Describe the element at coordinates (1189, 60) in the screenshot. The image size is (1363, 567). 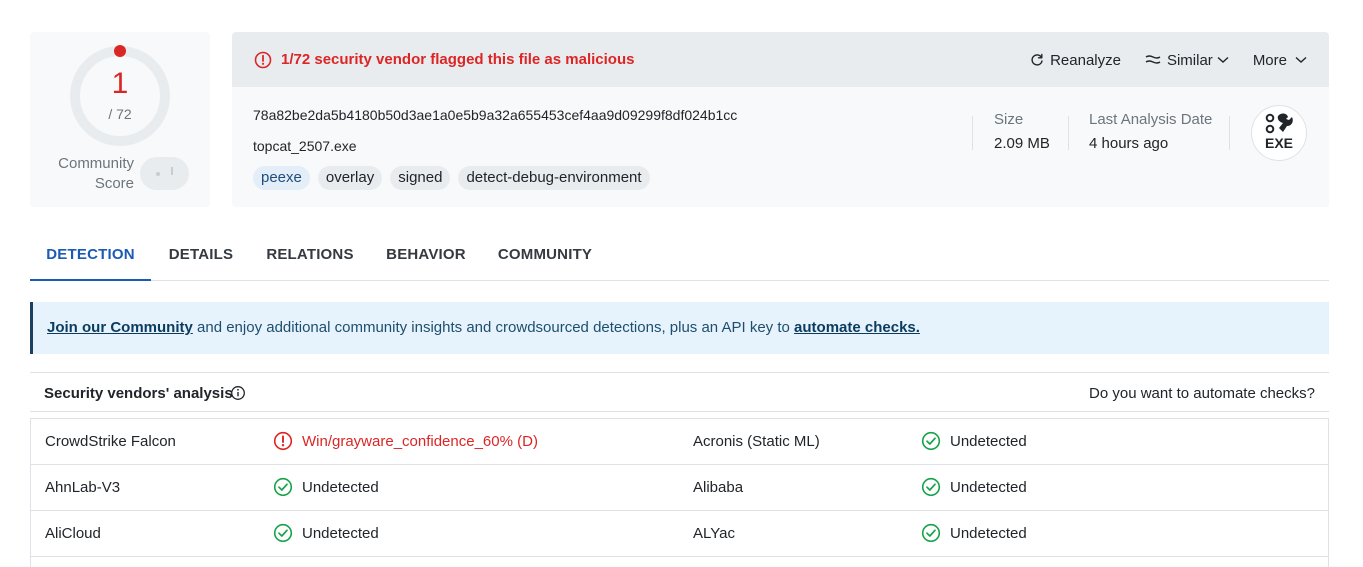
I see `similar-label: Similar` at that location.